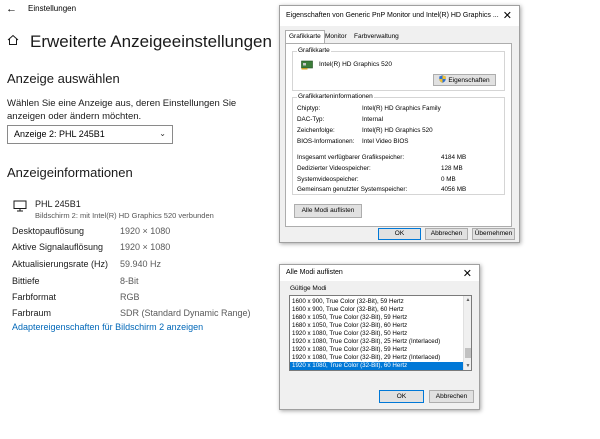  Describe the element at coordinates (11, 9) in the screenshot. I see `back-arrow-icon: ←` at that location.